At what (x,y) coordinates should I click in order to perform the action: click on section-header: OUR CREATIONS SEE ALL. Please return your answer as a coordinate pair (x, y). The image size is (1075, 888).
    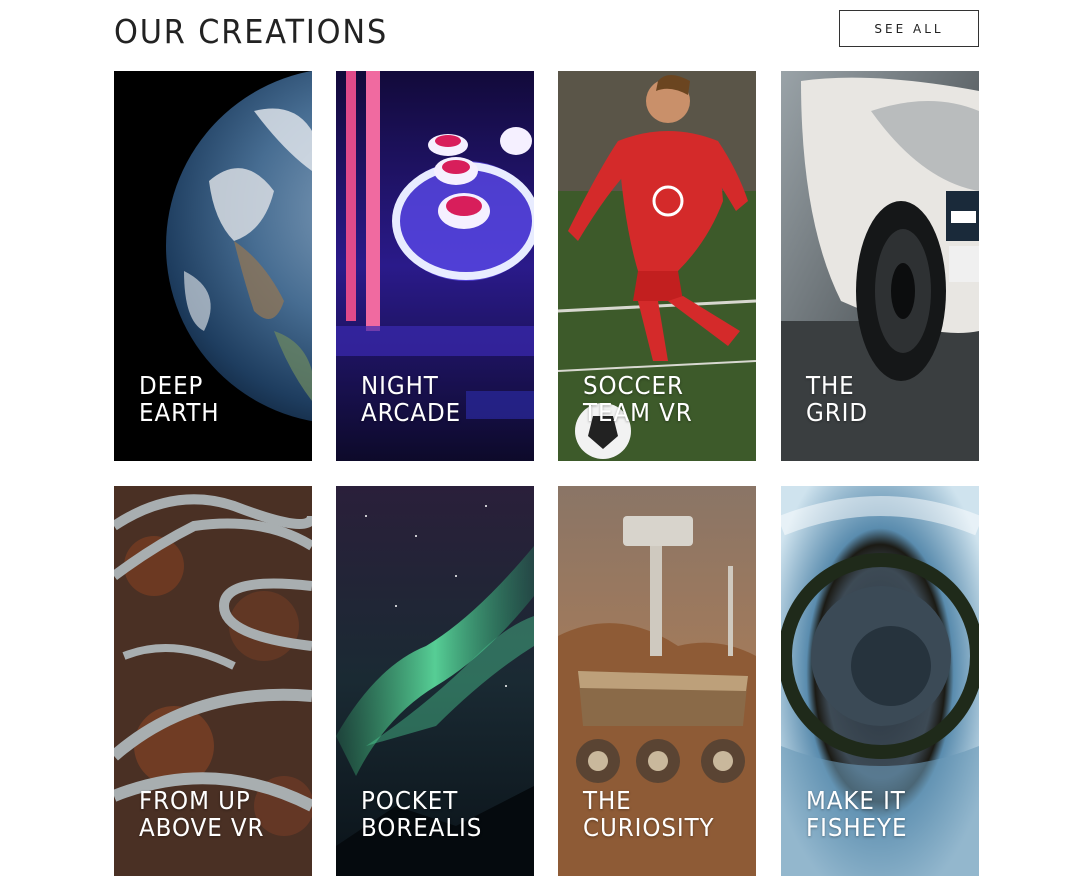
    Looking at the image, I should click on (546, 30).